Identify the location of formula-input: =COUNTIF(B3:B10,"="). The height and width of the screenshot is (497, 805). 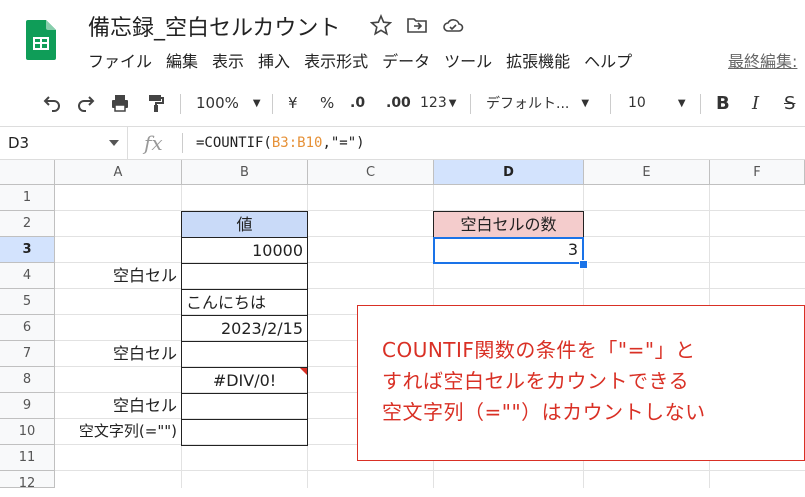
(280, 143).